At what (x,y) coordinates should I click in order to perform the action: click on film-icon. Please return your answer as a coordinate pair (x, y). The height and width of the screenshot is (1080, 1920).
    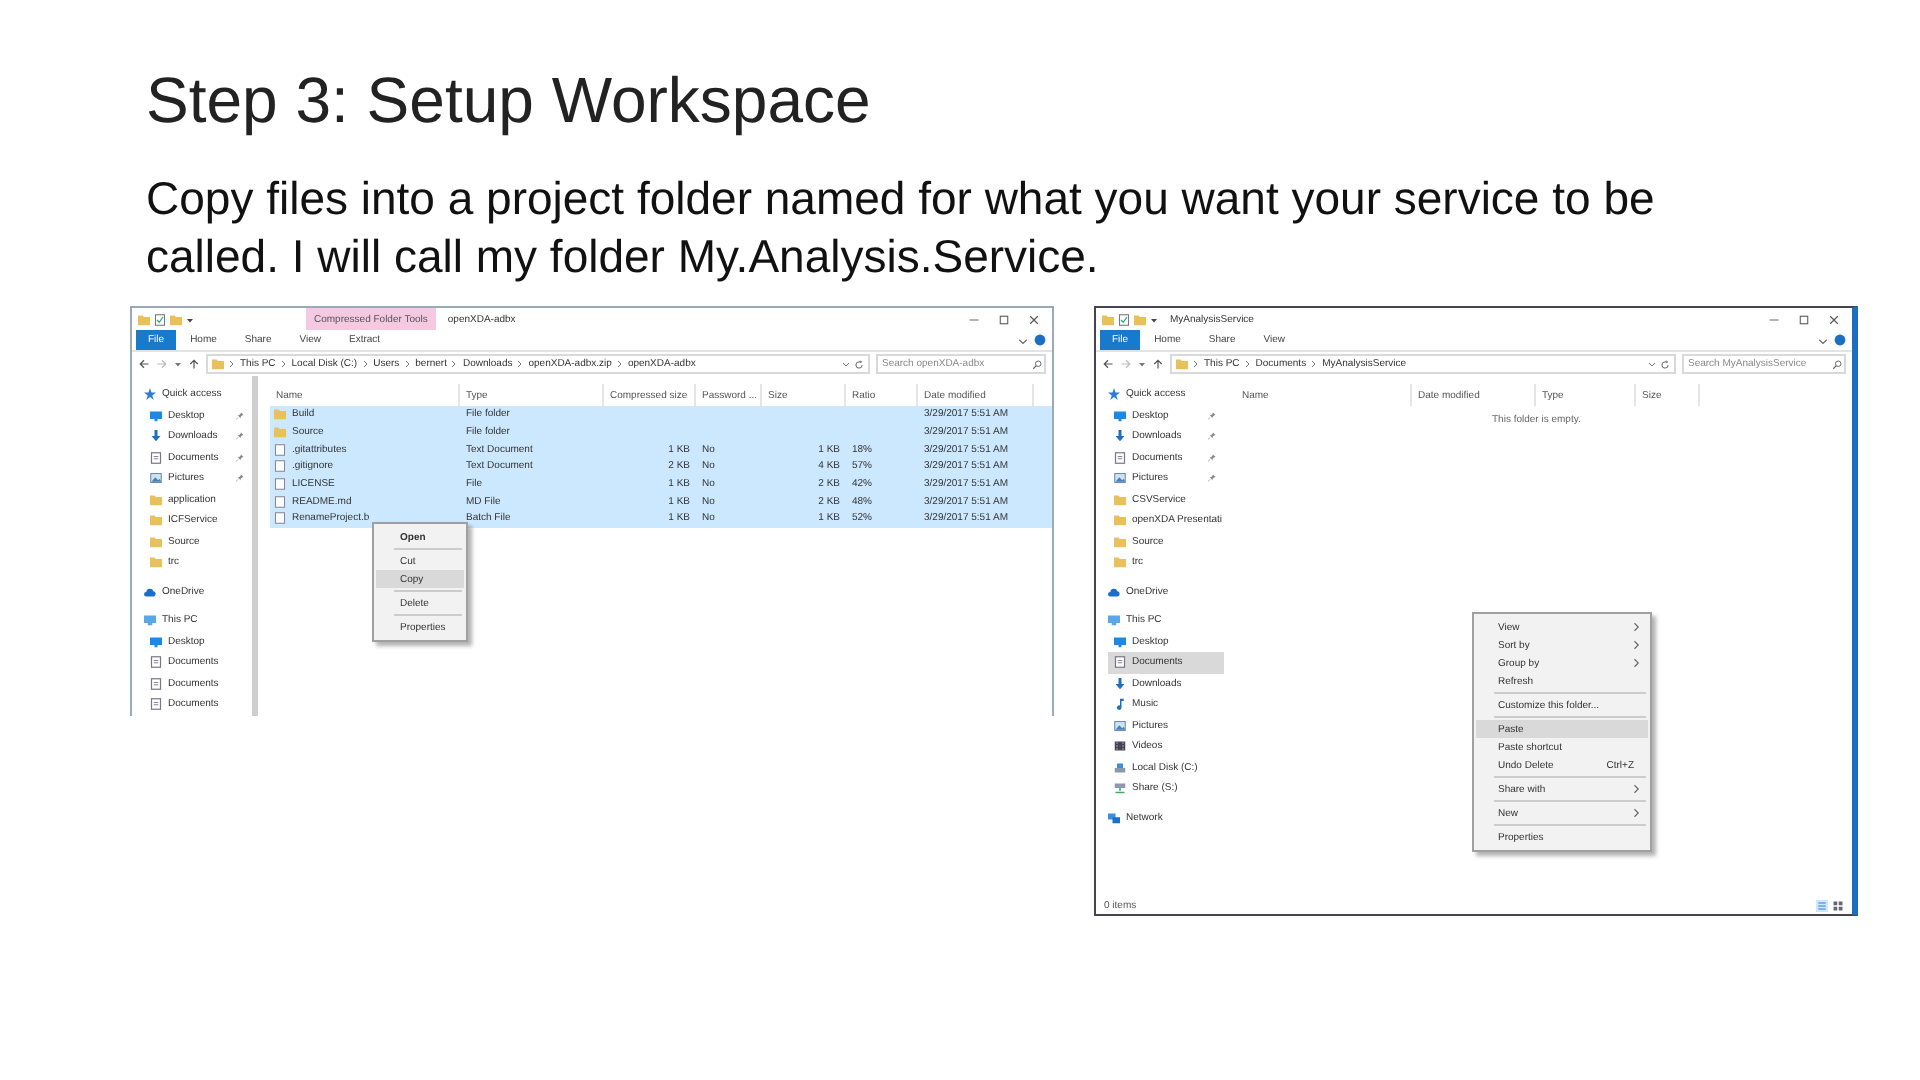
    Looking at the image, I should click on (1120, 746).